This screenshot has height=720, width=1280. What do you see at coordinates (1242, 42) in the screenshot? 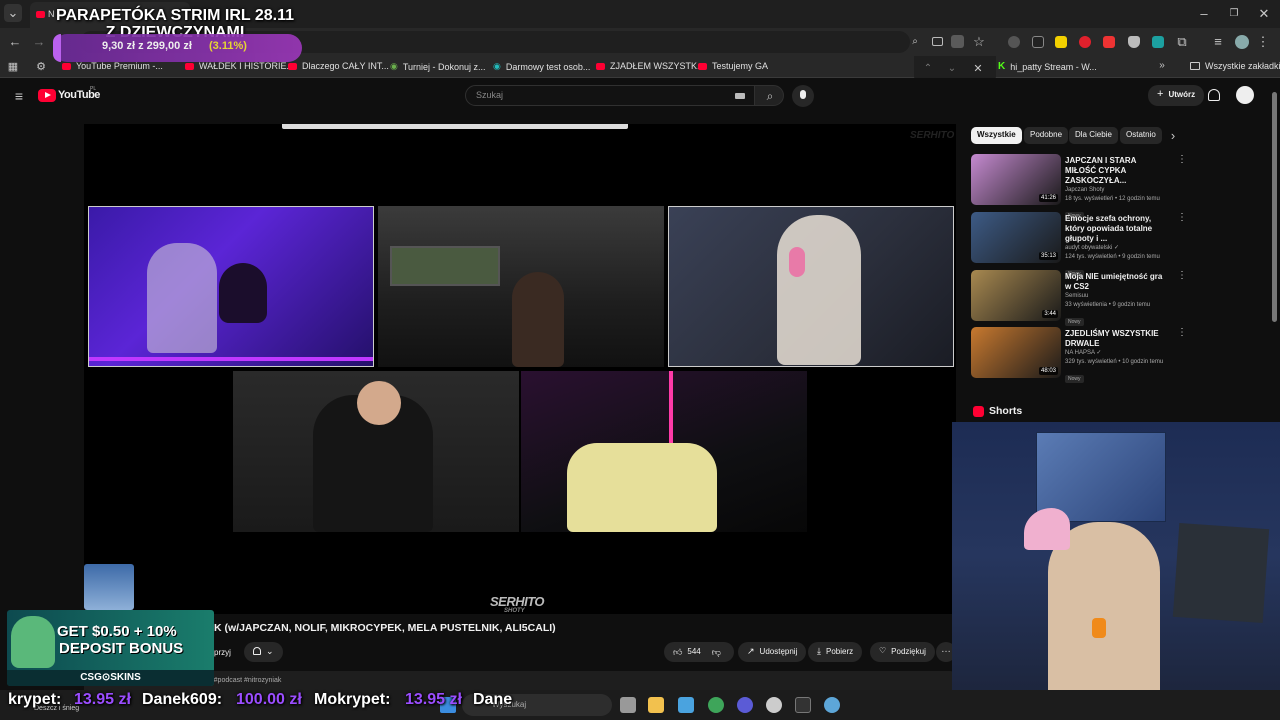
I see `profile-avatar` at bounding box center [1242, 42].